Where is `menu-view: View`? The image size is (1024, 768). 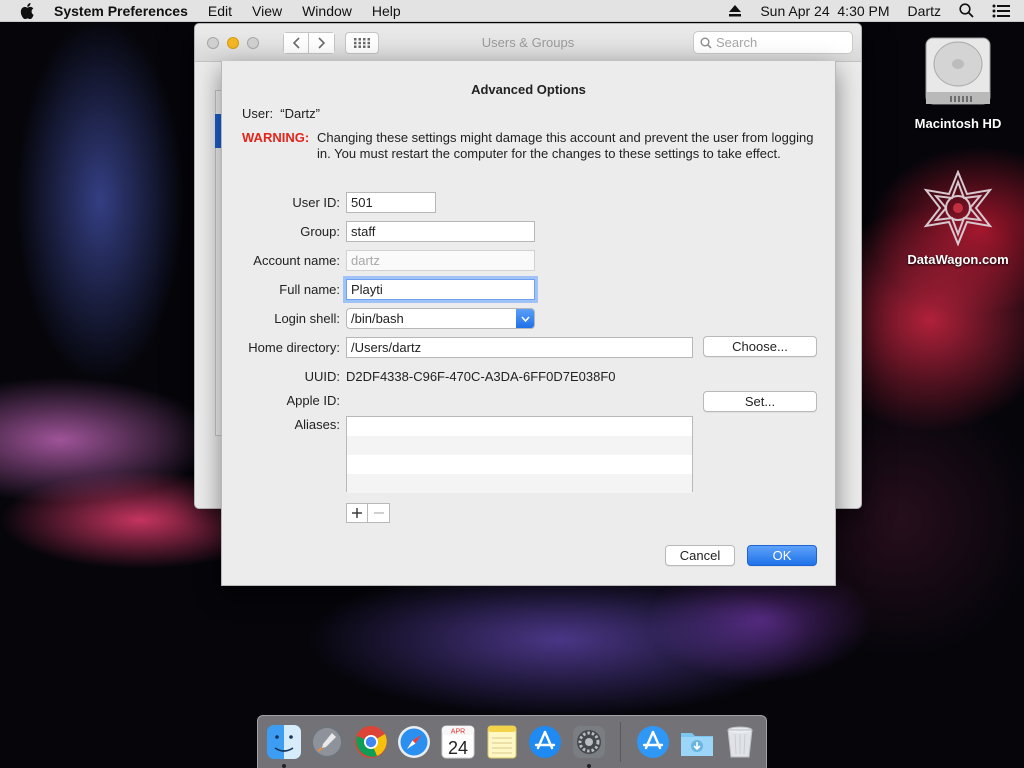 menu-view: View is located at coordinates (267, 11).